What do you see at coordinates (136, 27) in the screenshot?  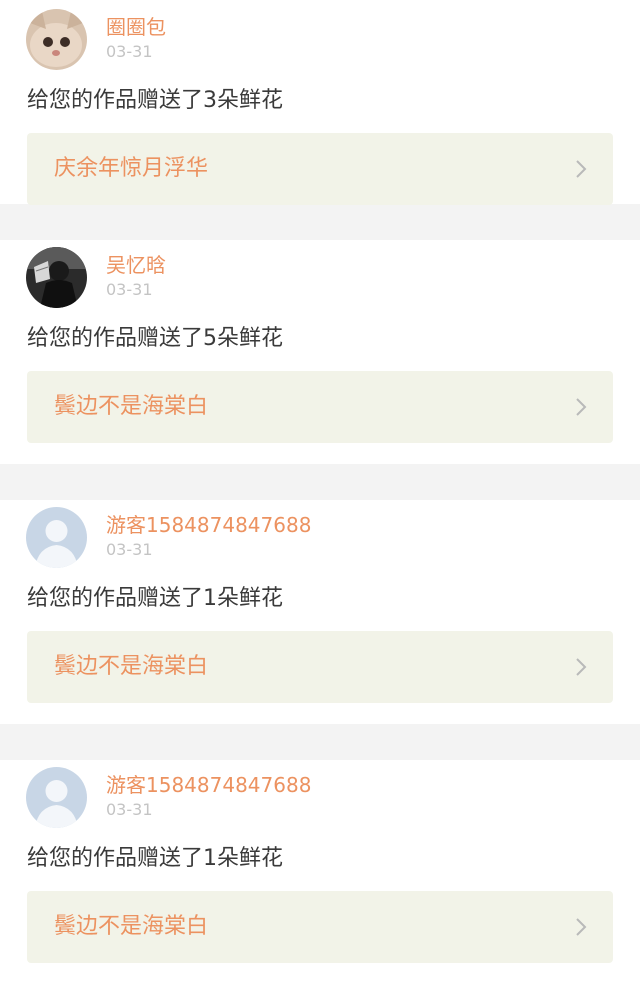 I see `username: 圈圈包` at bounding box center [136, 27].